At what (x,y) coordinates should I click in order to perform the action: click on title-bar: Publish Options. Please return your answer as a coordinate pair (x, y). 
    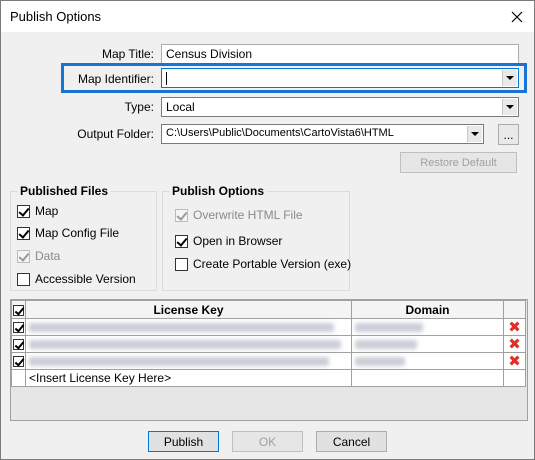
    Looking at the image, I should click on (267, 16).